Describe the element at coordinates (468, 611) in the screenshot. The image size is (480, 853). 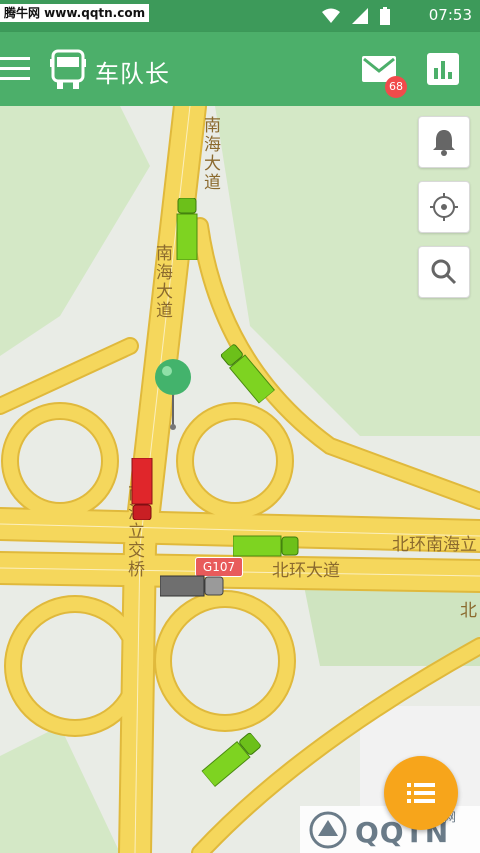
I see `road-label-bei: 北` at that location.